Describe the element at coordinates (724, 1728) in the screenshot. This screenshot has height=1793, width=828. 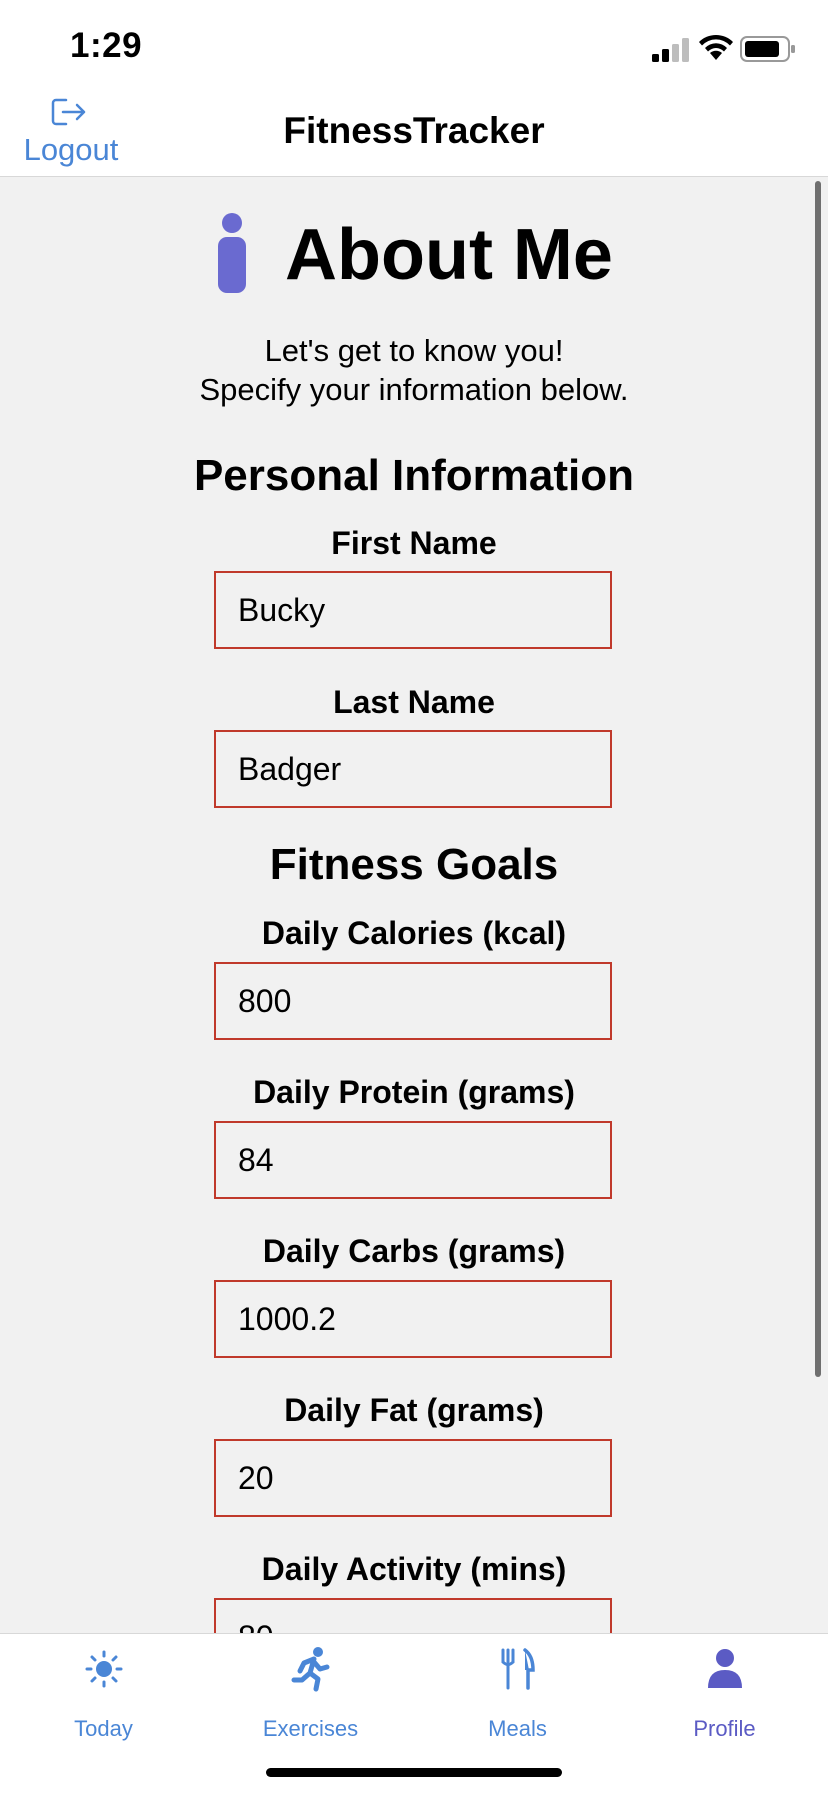
I see `tab-label: Profile` at that location.